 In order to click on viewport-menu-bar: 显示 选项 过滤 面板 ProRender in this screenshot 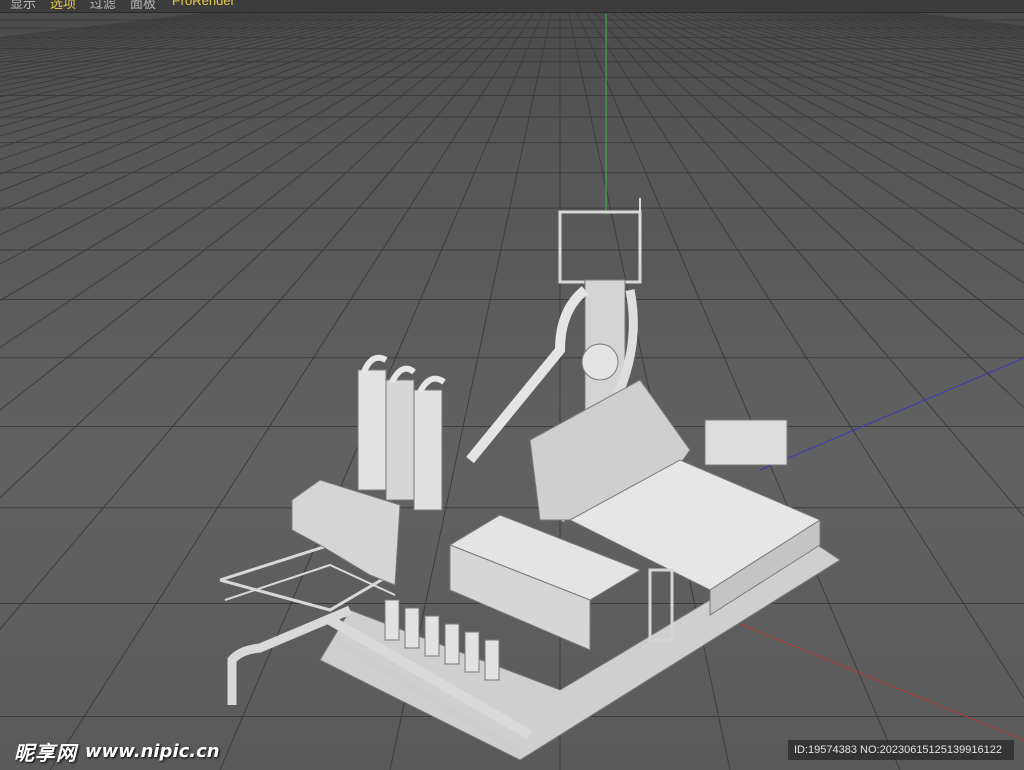, I will do `click(512, 6)`.